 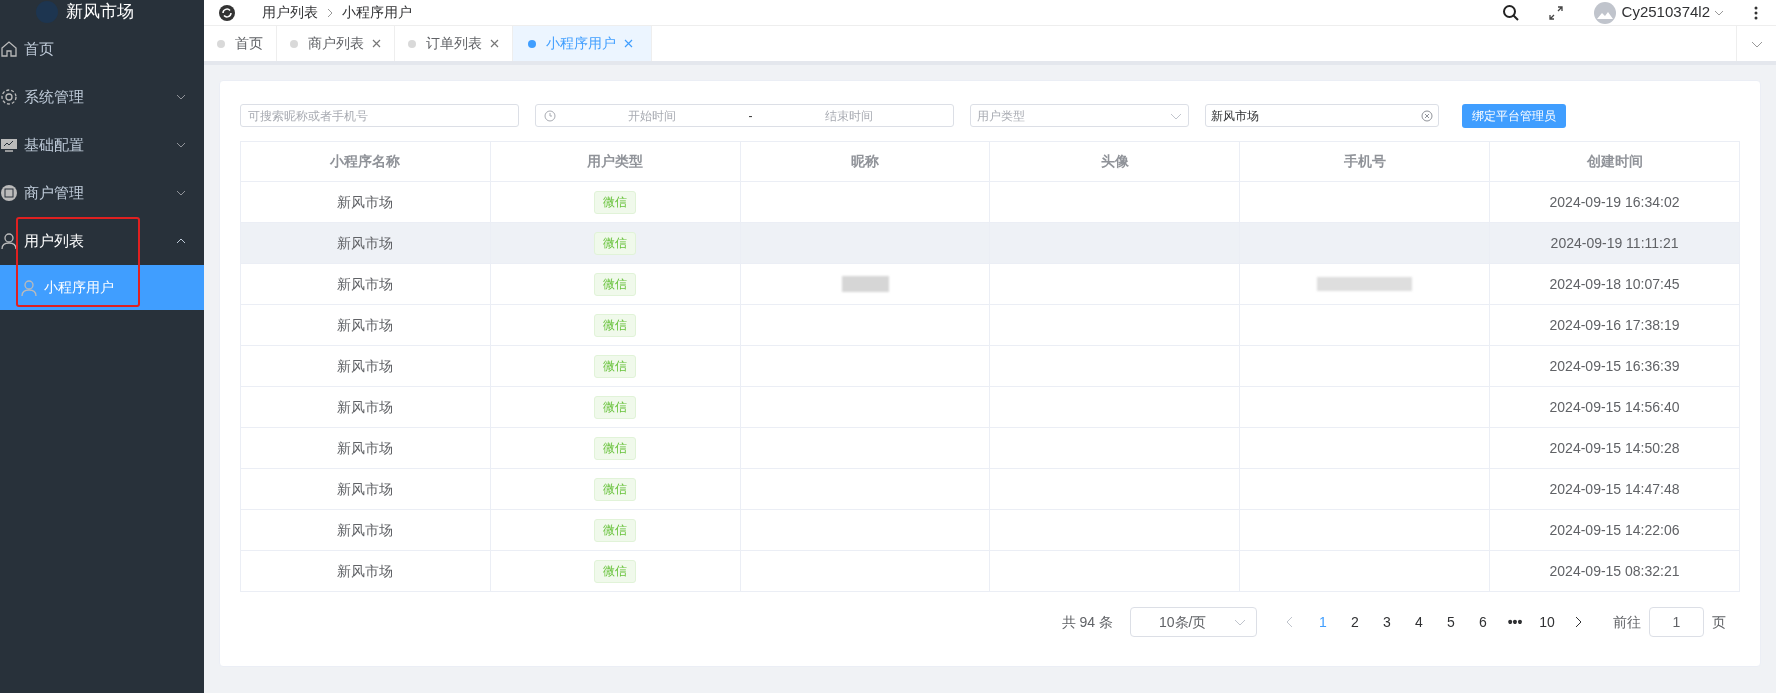 I want to click on chevron-up-icon, so click(x=181, y=241).